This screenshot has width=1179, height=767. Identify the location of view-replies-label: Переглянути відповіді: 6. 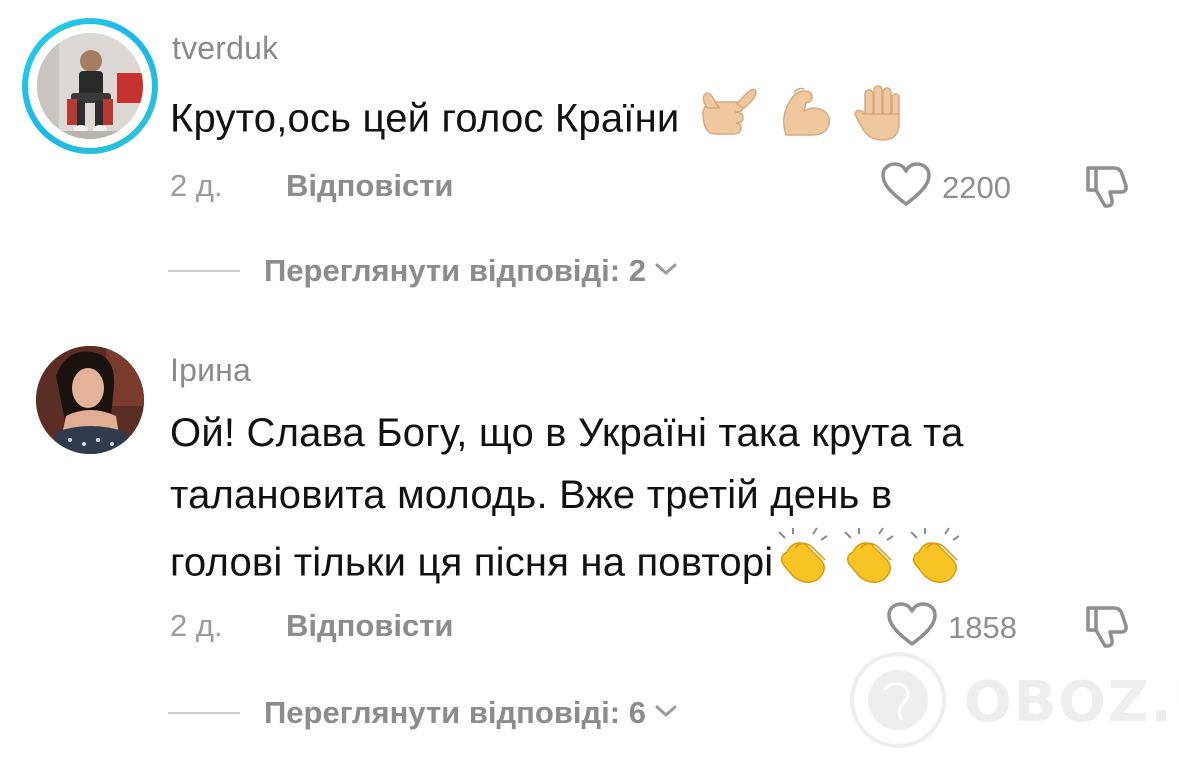
(455, 712).